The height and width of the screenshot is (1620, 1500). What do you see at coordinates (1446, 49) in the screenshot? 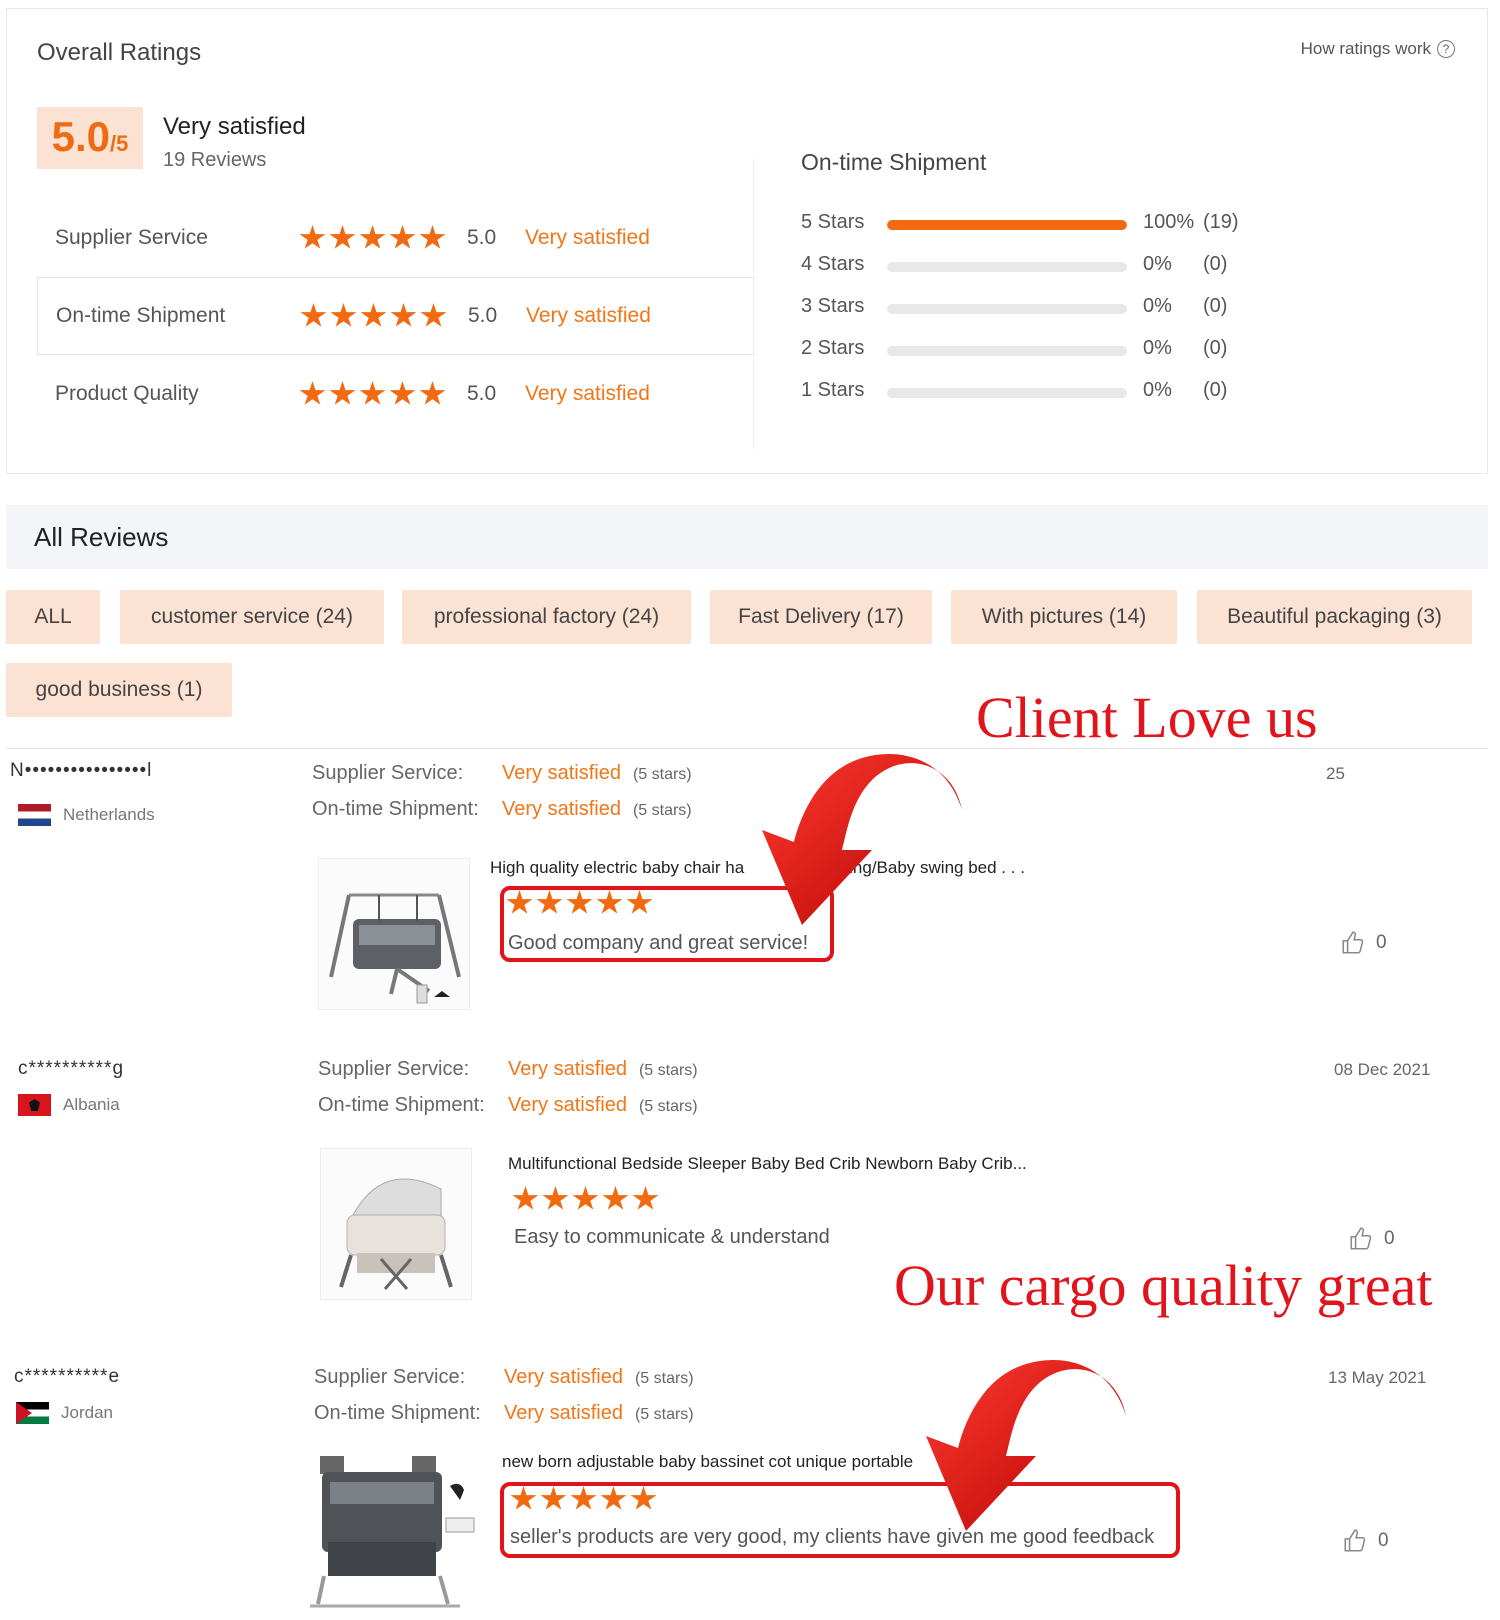
I see `help-icon: ?` at bounding box center [1446, 49].